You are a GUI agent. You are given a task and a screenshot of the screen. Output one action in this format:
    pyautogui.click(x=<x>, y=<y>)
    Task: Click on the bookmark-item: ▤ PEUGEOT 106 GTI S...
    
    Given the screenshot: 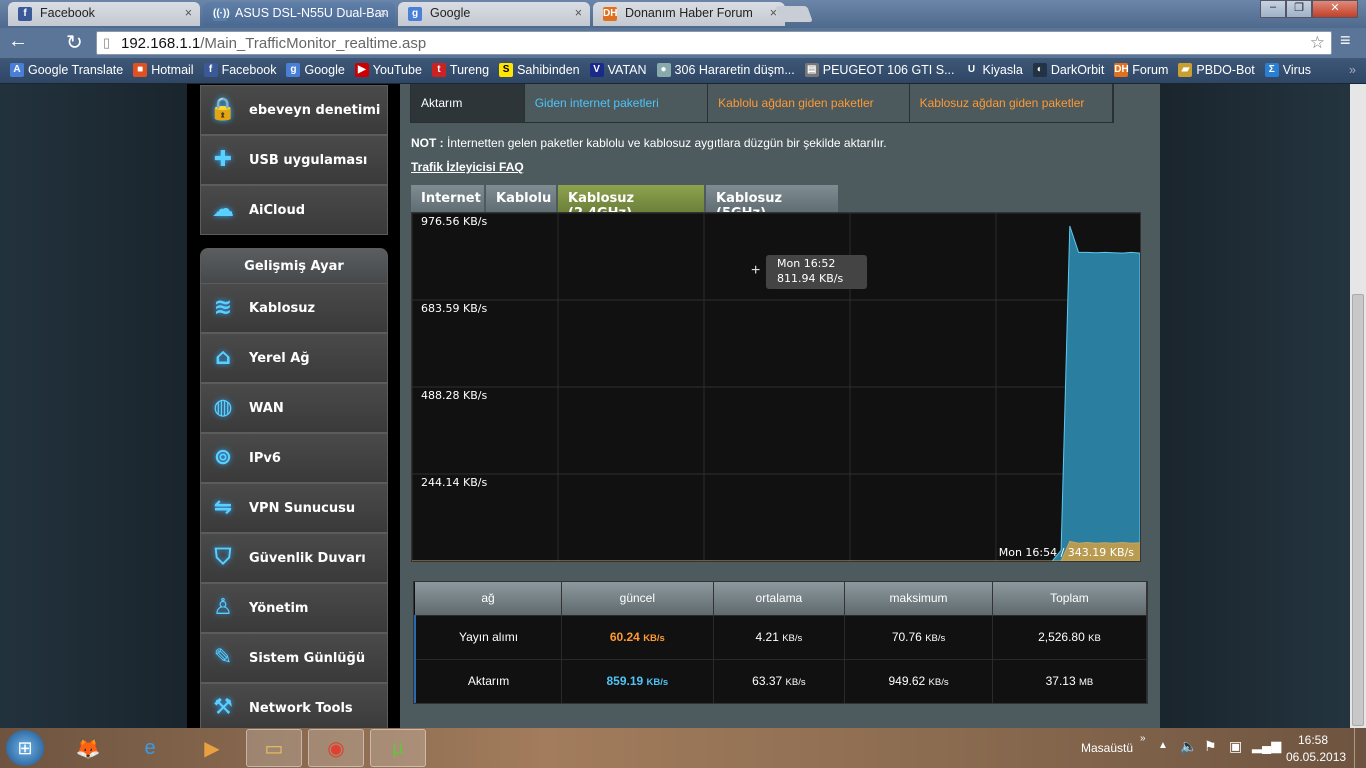 What is the action you would take?
    pyautogui.click(x=879, y=70)
    